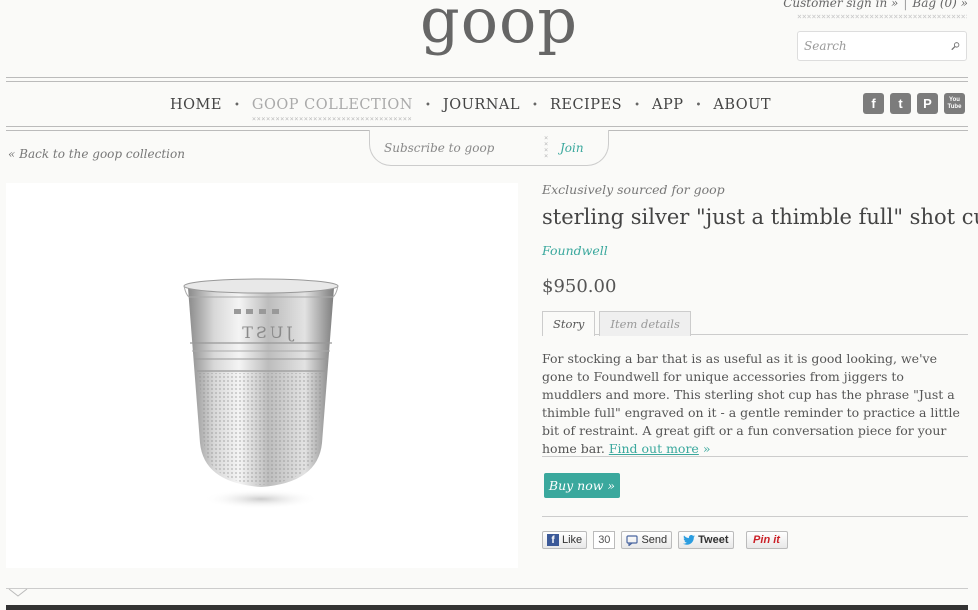 This screenshot has height=610, width=978. What do you see at coordinates (579, 286) in the screenshot?
I see `product-price: $950.00` at bounding box center [579, 286].